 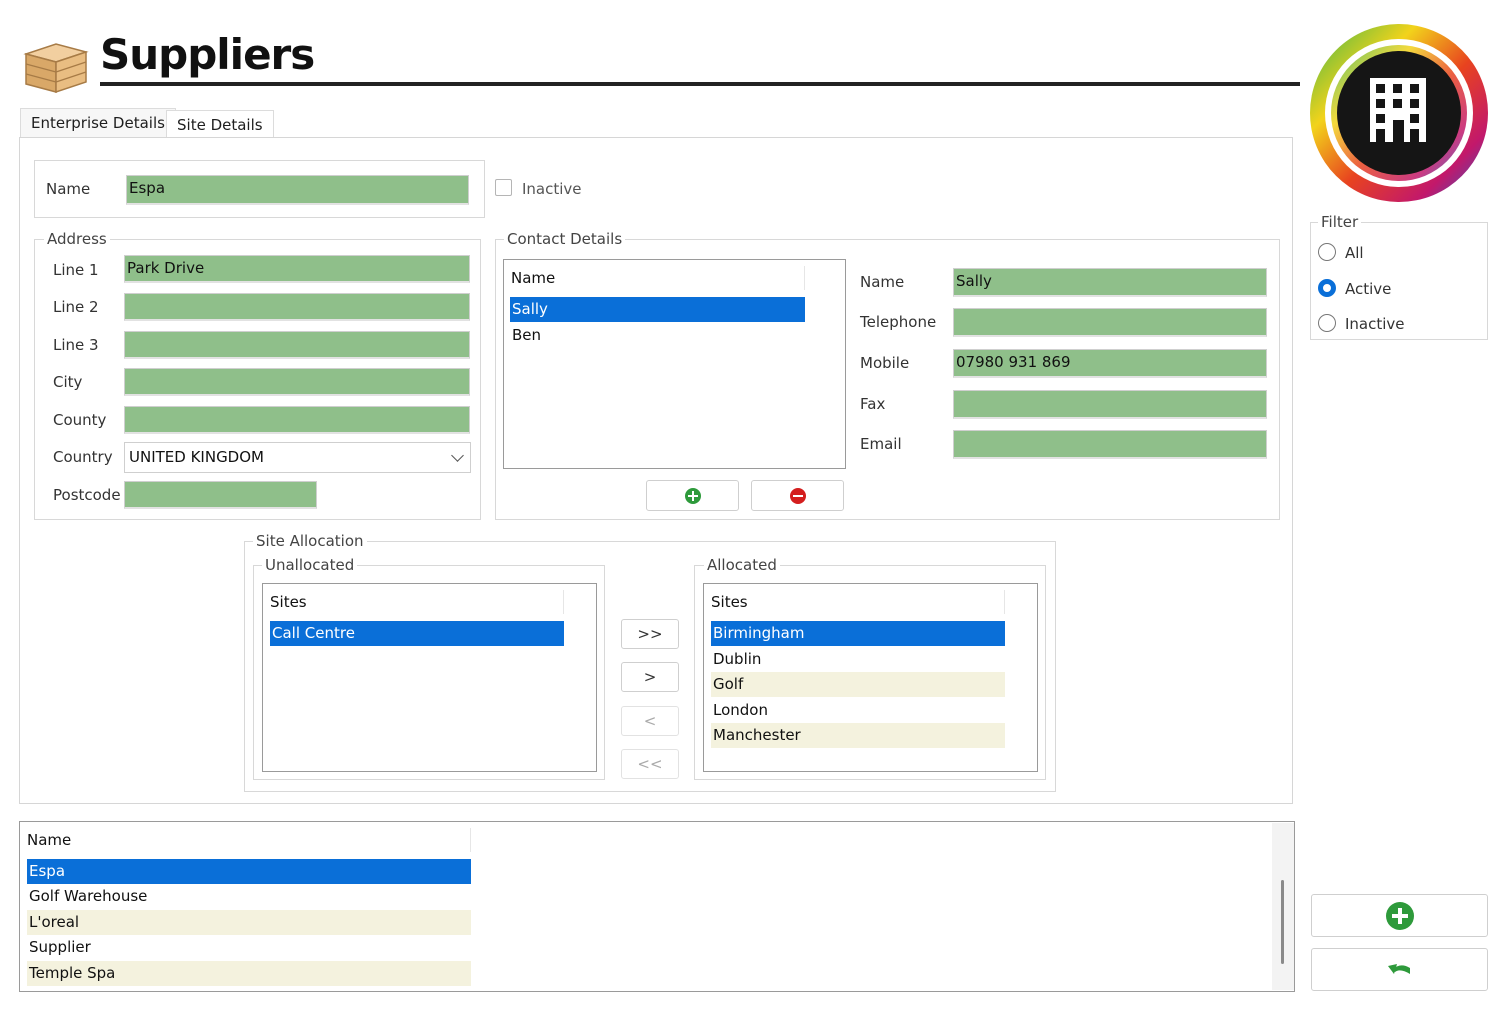 I want to click on telephone-field, so click(x=1110, y=322).